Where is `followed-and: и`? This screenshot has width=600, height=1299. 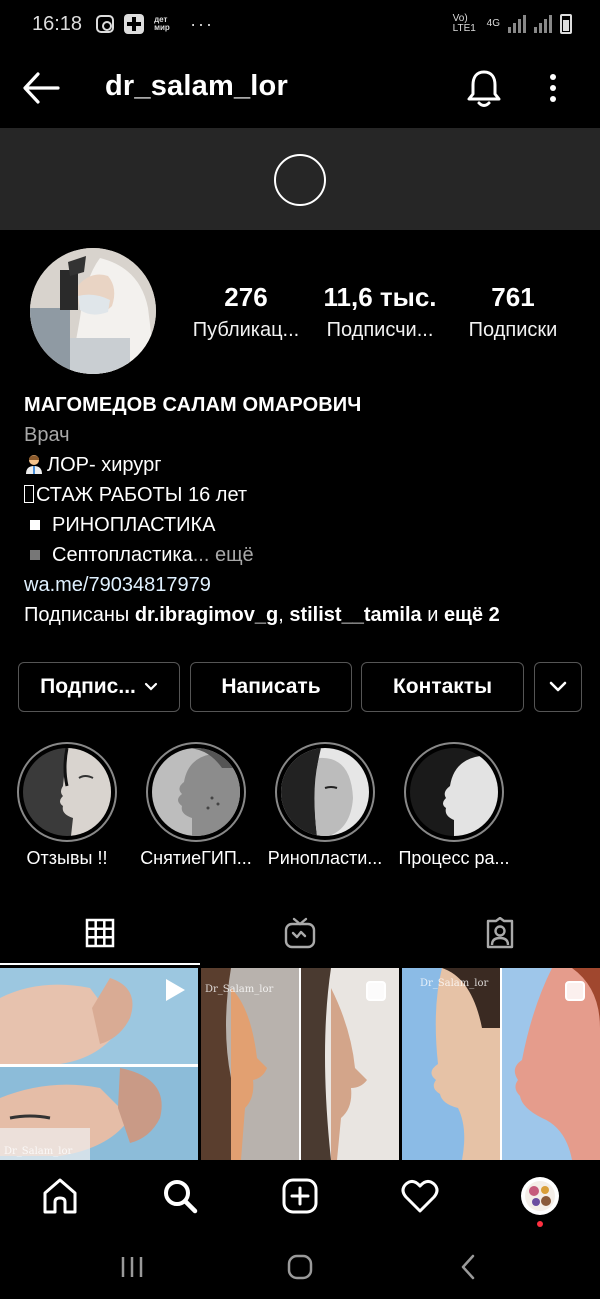
followed-and: и is located at coordinates (432, 615).